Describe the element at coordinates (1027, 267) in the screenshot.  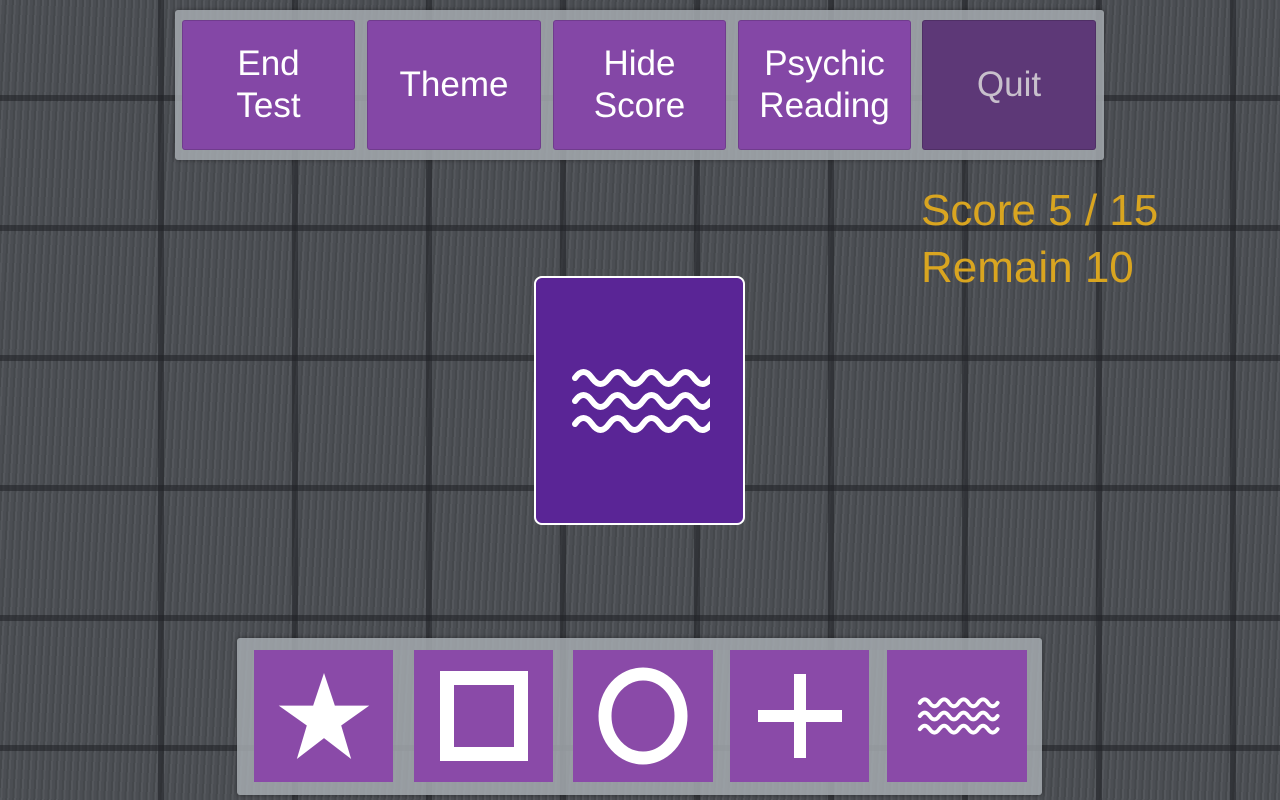
I see `remain-text: Remain 10` at that location.